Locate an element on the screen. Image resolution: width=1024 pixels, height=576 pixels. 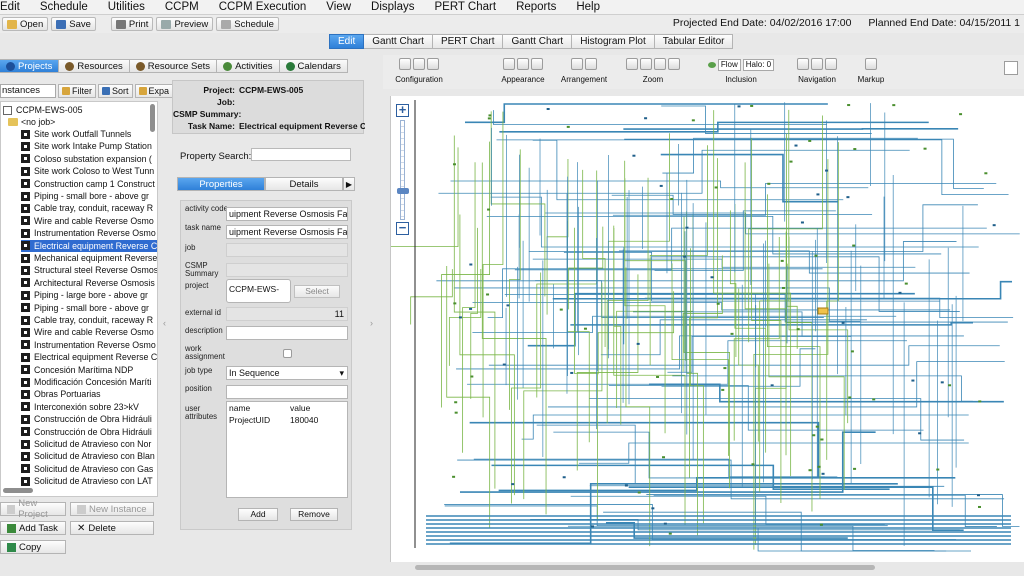
open-button: Open is located at coordinates (25, 24).